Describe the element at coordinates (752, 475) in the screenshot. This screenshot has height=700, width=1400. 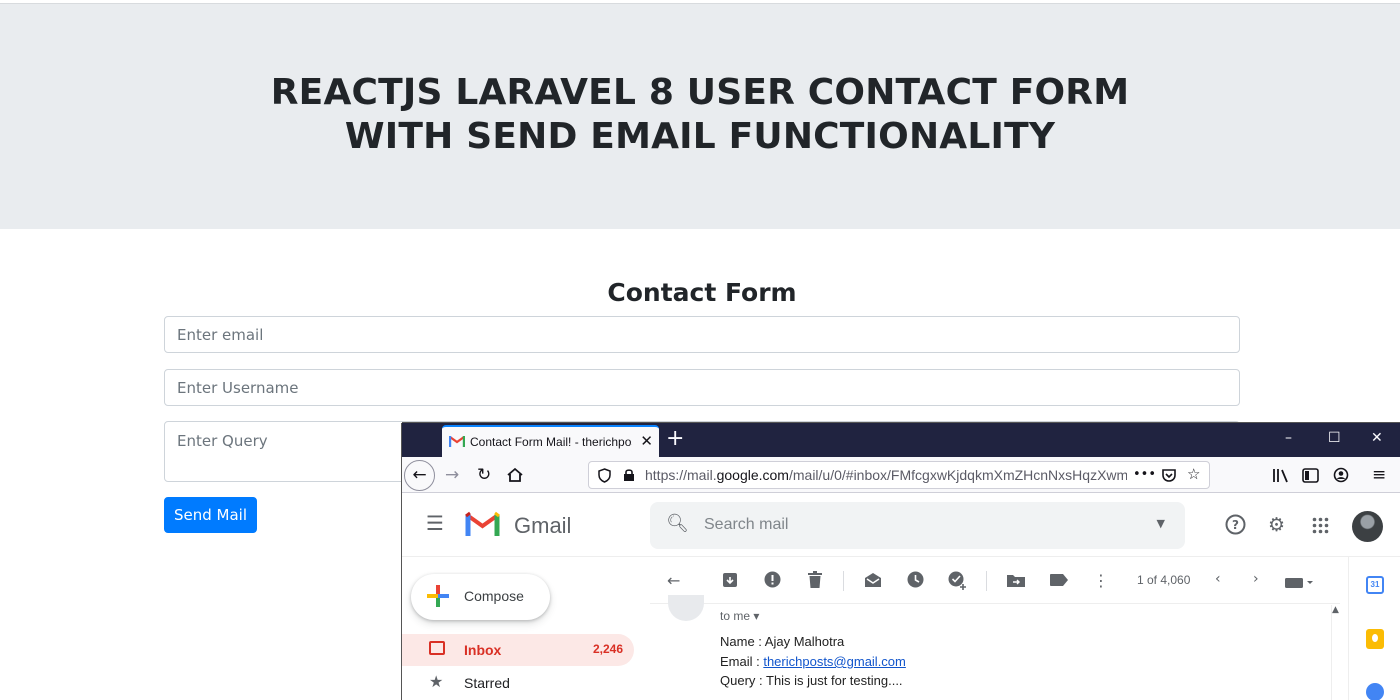
I see `url-domain: google.com` at that location.